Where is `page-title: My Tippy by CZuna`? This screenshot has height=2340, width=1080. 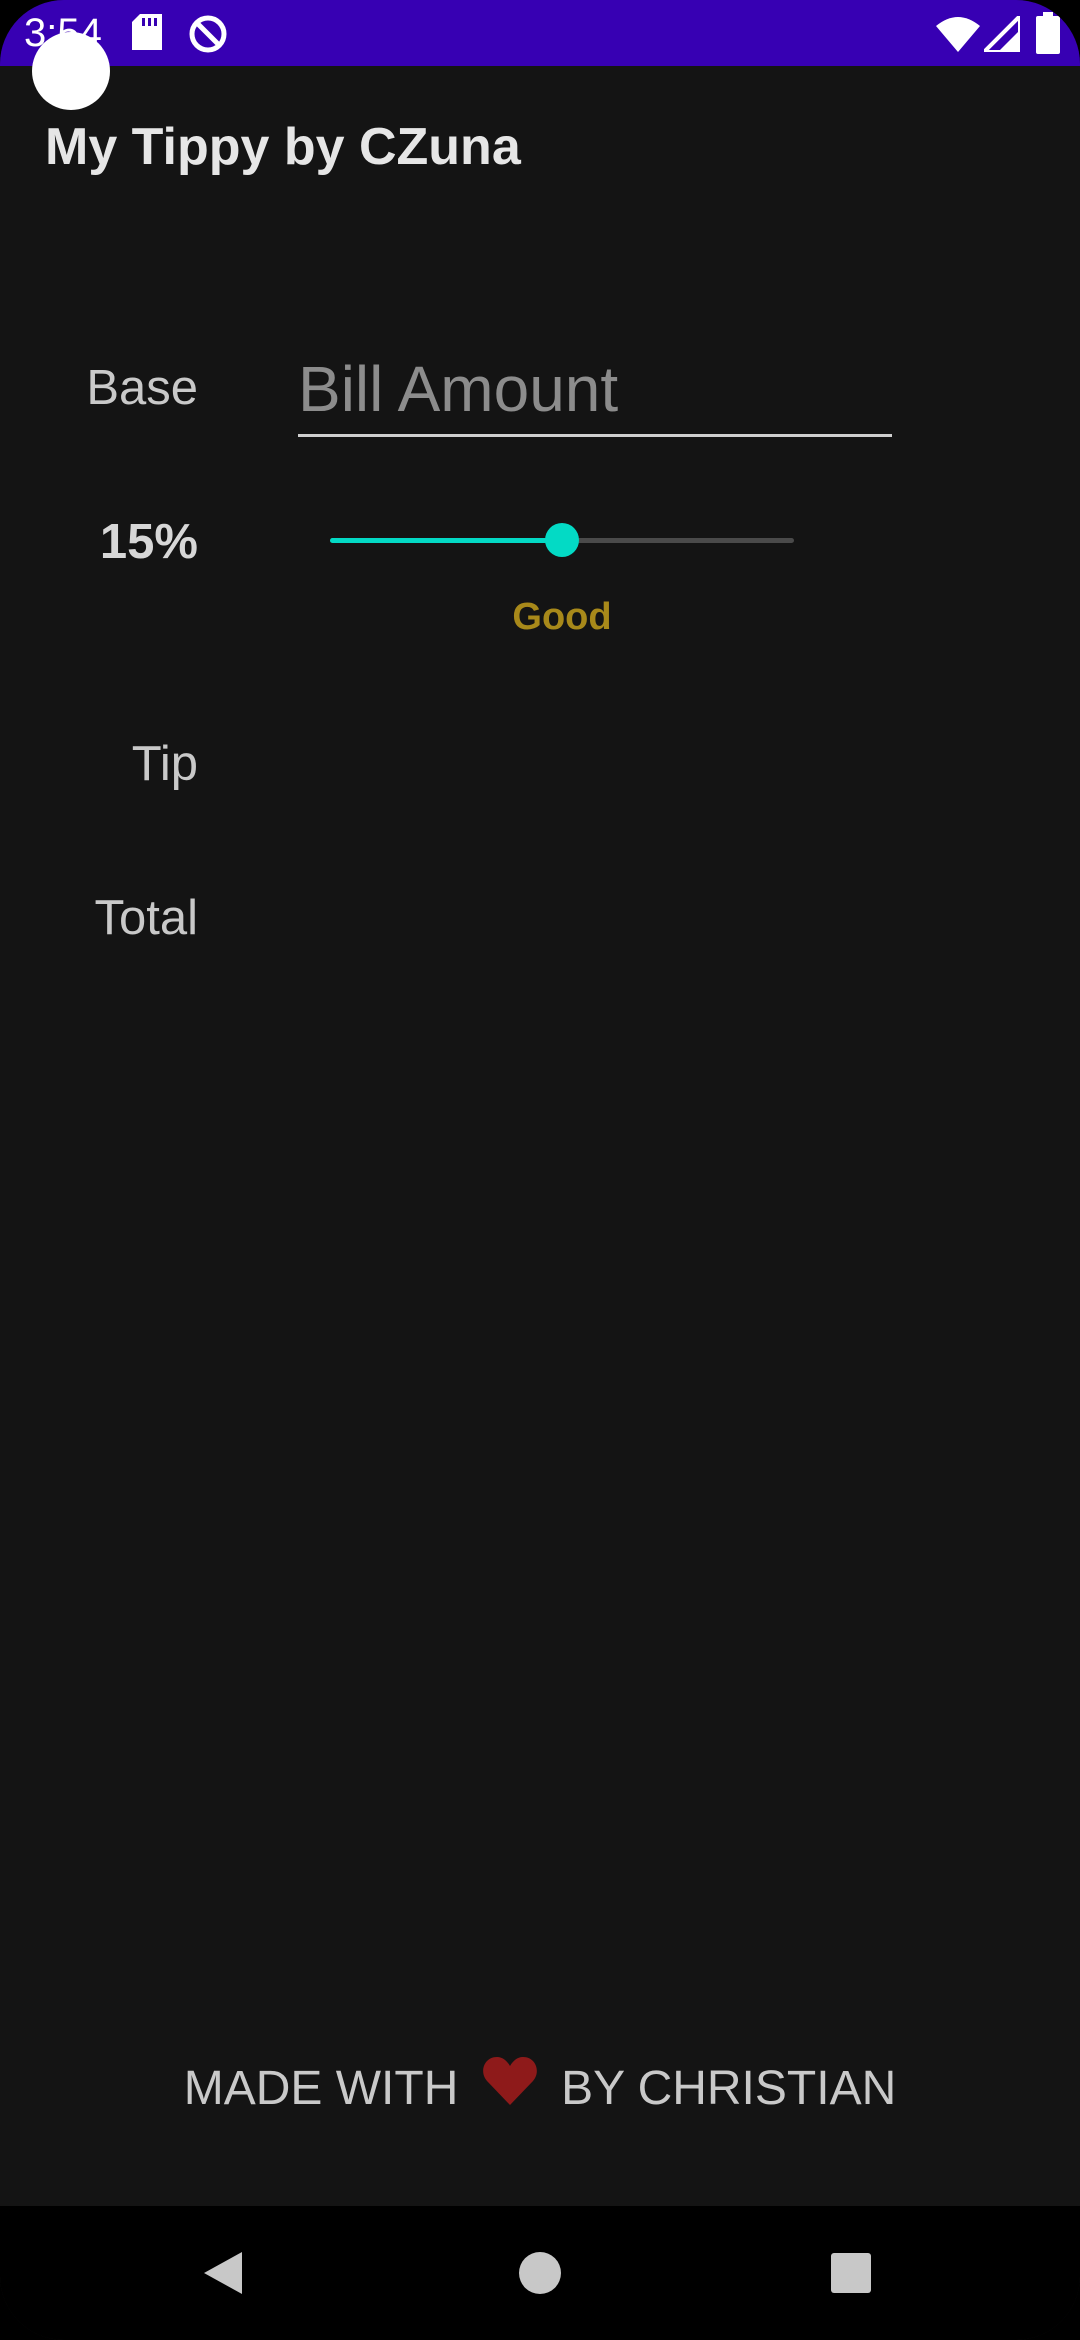
page-title: My Tippy by CZuna is located at coordinates (283, 147).